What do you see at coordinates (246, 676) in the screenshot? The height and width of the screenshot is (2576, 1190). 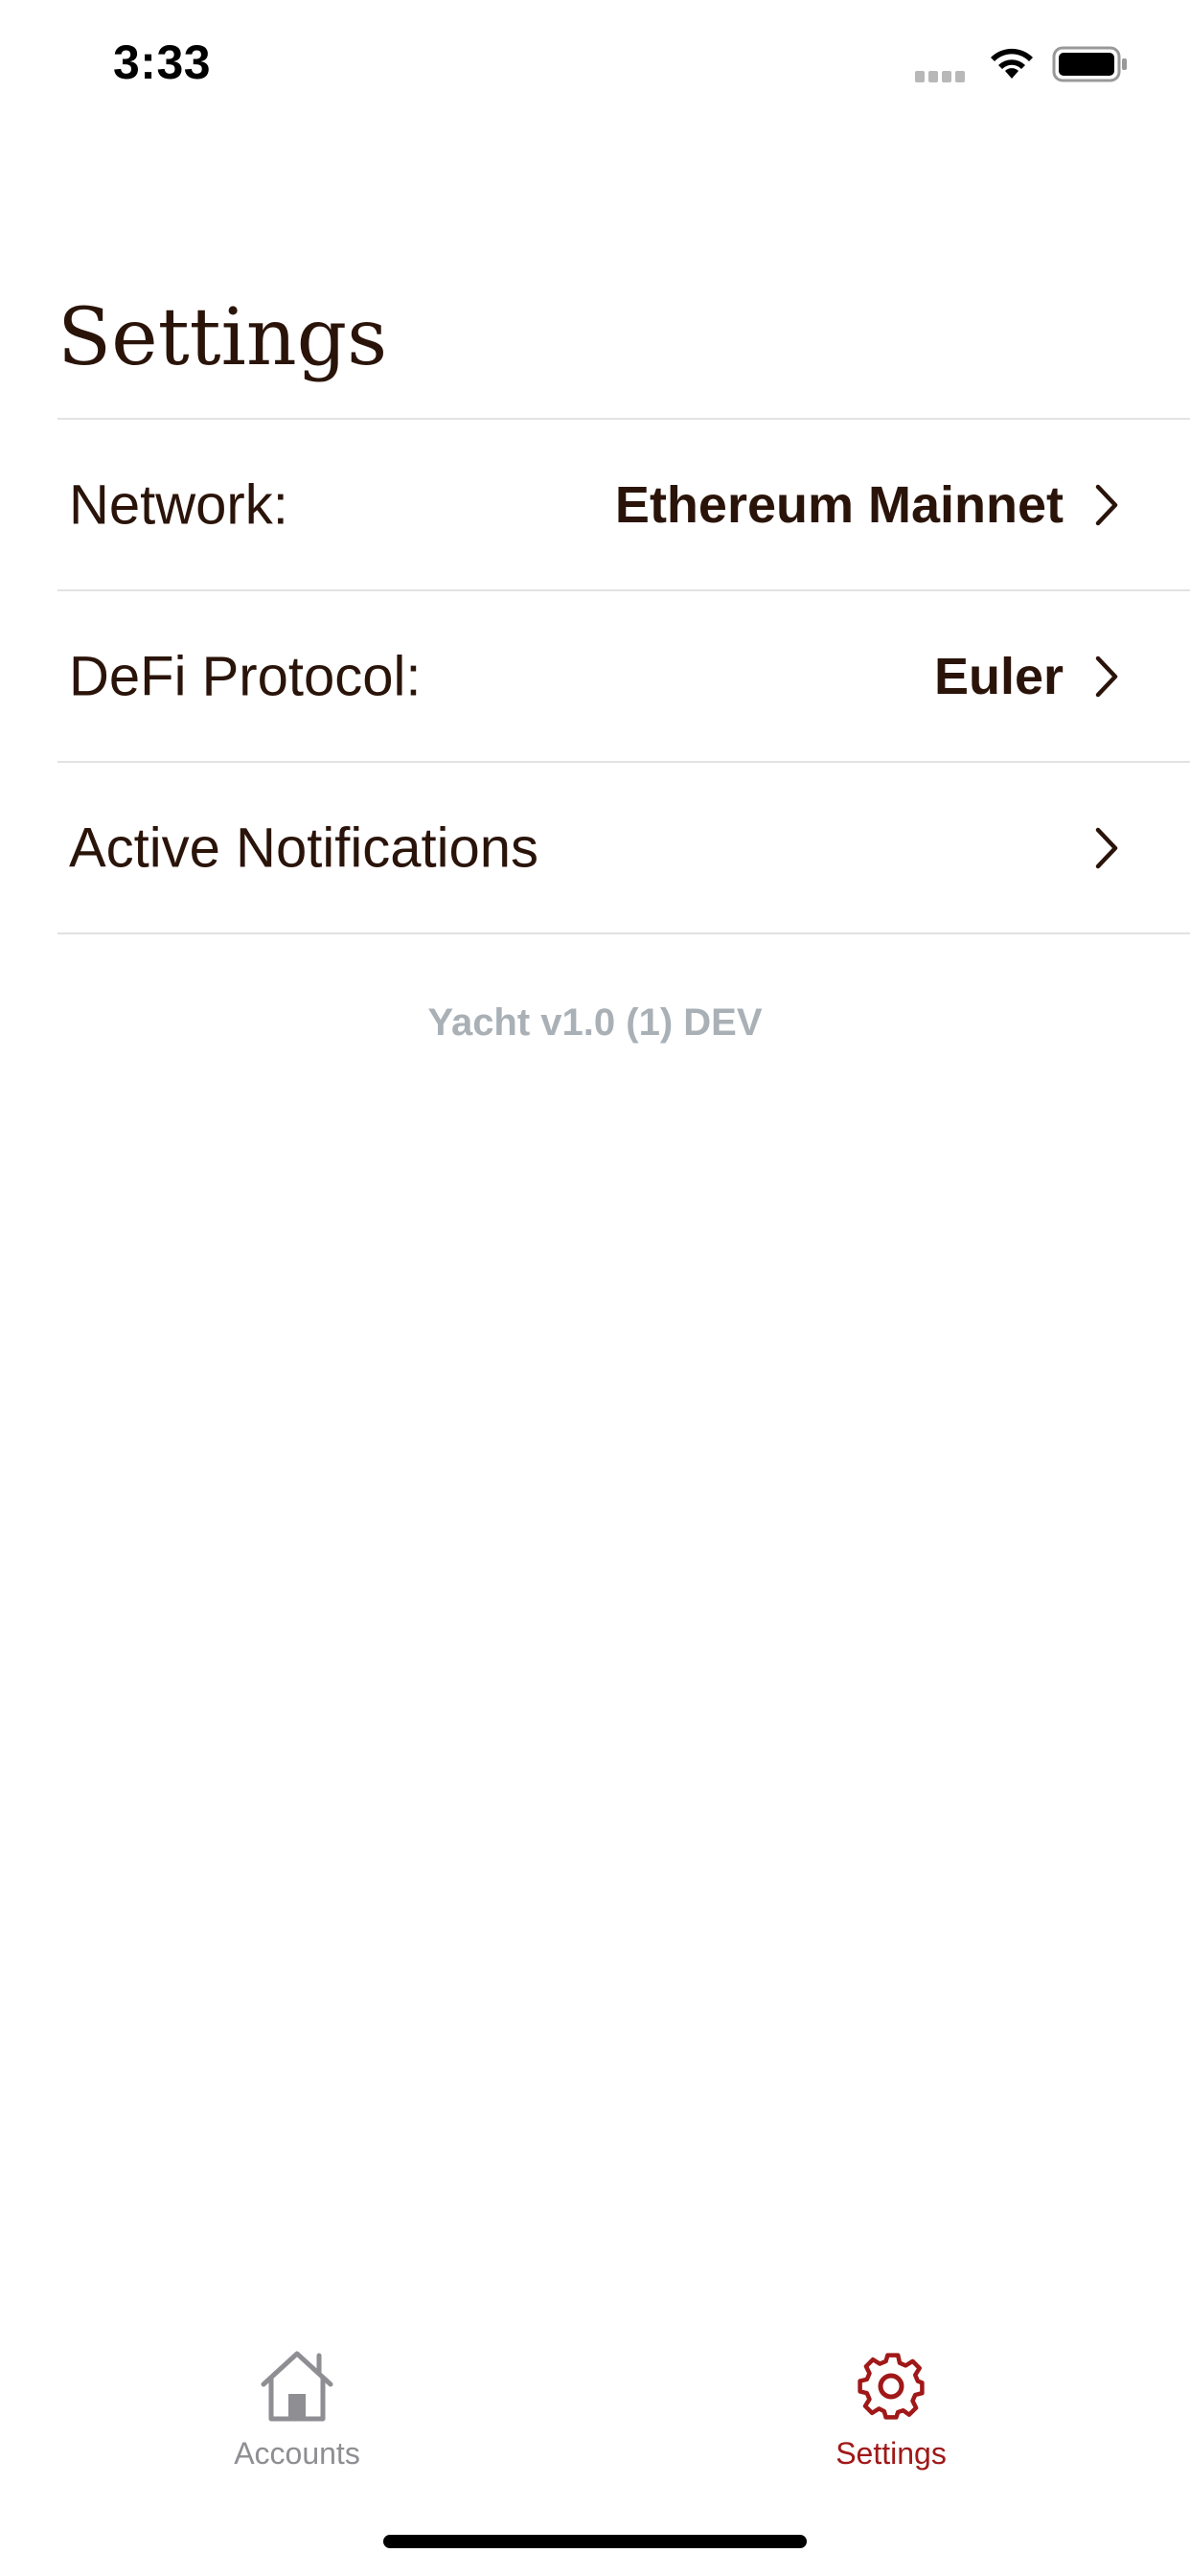 I see `settings-row-label: DeFi Protocol:` at bounding box center [246, 676].